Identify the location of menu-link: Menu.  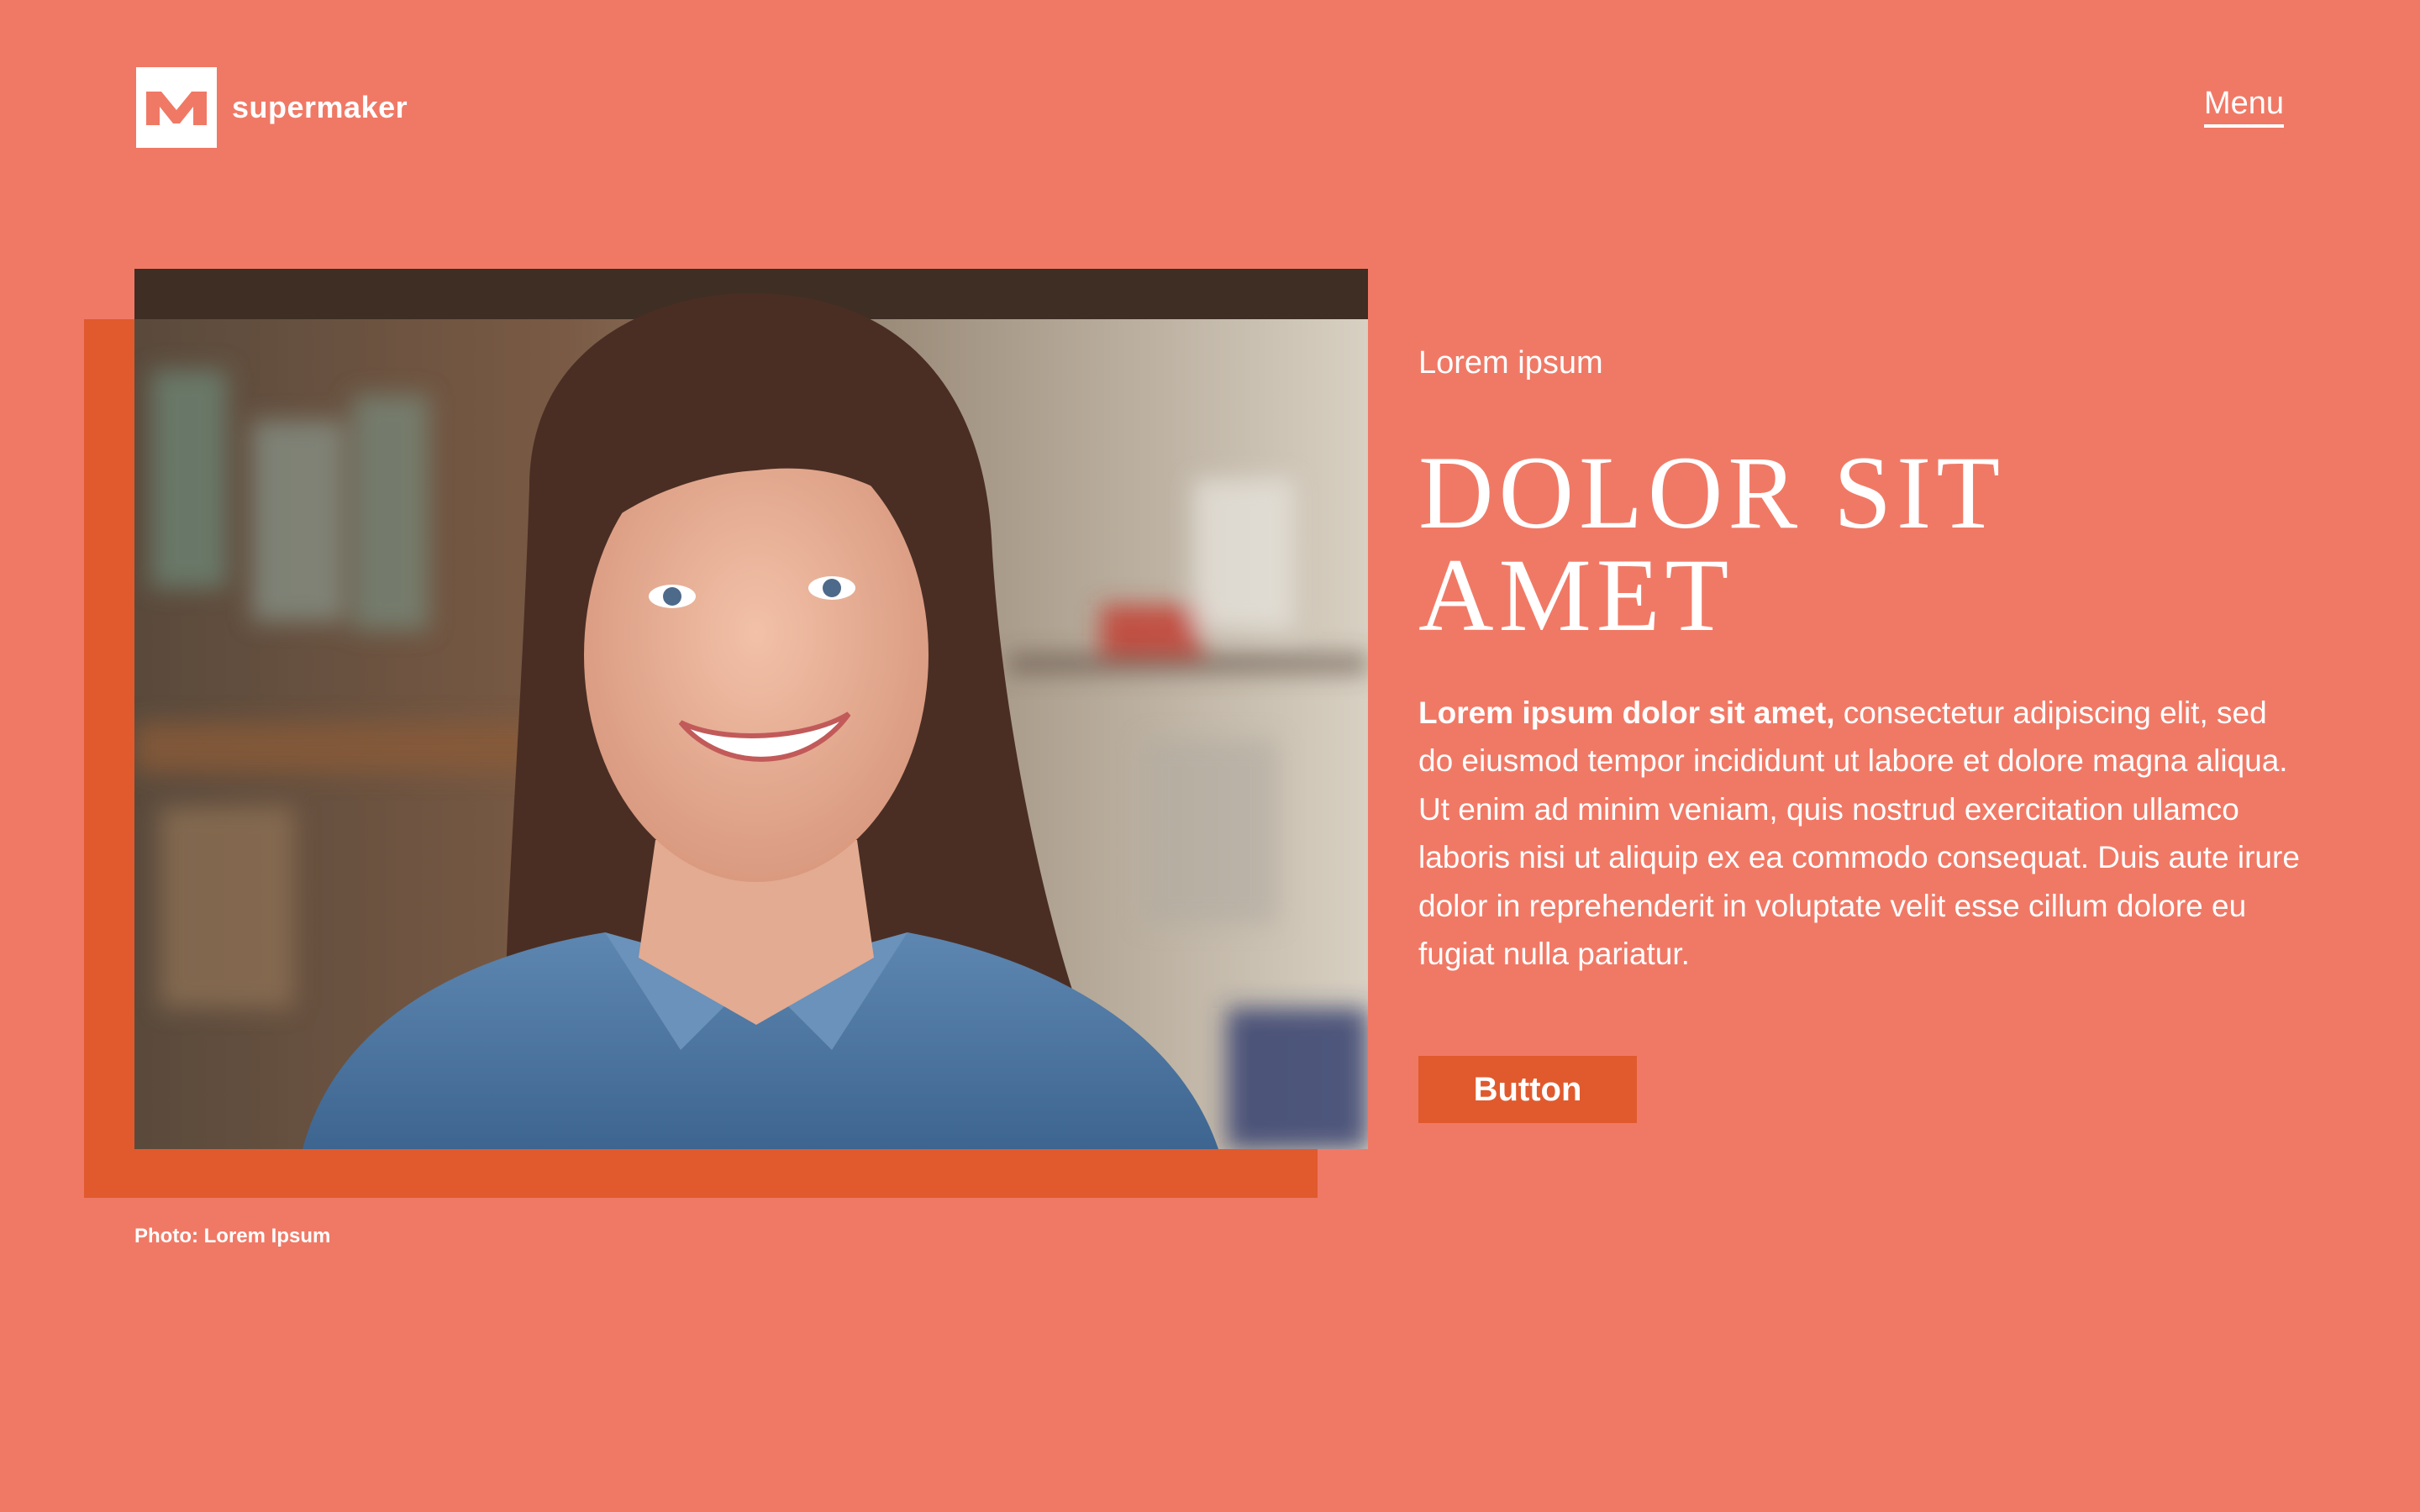
(2243, 107).